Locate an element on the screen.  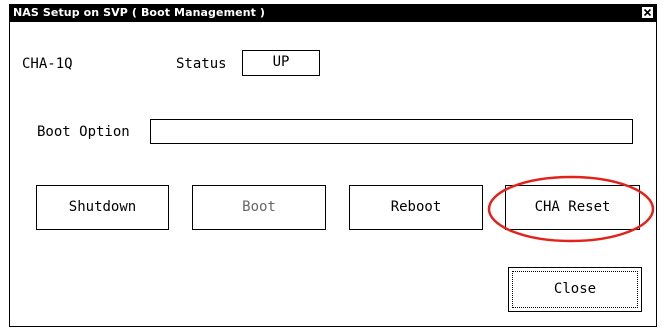
window-title: NAS Setup on SVP ( Boot Management ) is located at coordinates (139, 12).